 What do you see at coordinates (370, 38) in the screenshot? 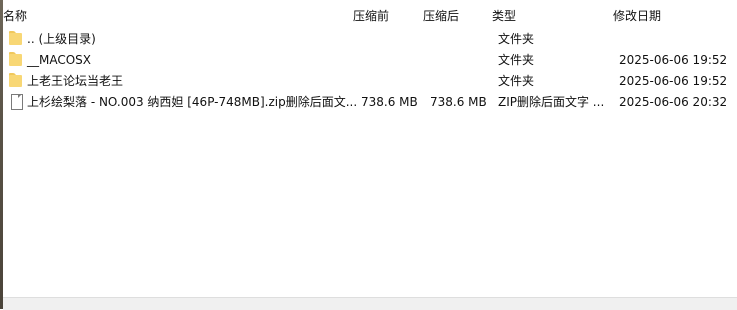
I see `file-row: .. (上级目录) 文件夹` at bounding box center [370, 38].